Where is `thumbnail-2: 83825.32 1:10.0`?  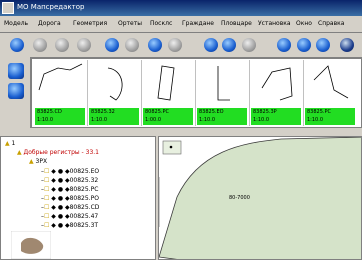
thumbnail-2: 83825.32 1:10.0 is located at coordinates (115, 93).